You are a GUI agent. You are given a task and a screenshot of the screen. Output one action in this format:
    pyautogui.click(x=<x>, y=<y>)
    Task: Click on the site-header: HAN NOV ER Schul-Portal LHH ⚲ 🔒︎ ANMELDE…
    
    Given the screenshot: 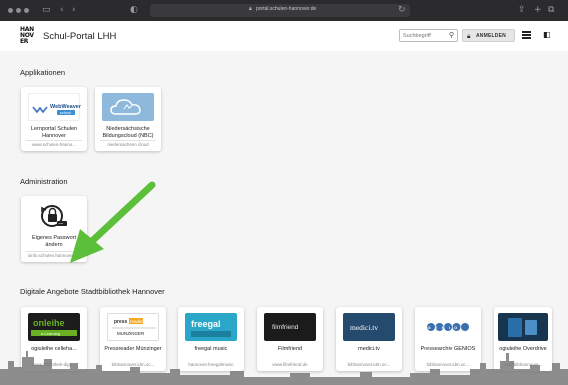 What is the action you would take?
    pyautogui.click(x=284, y=36)
    